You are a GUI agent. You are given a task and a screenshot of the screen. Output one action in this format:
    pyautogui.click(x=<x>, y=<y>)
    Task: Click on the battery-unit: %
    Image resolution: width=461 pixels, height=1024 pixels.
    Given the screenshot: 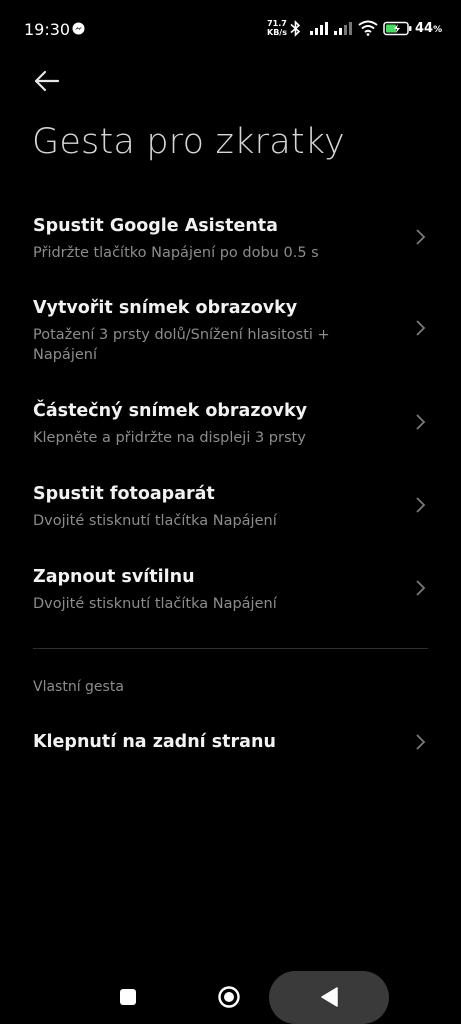 What is the action you would take?
    pyautogui.click(x=438, y=30)
    